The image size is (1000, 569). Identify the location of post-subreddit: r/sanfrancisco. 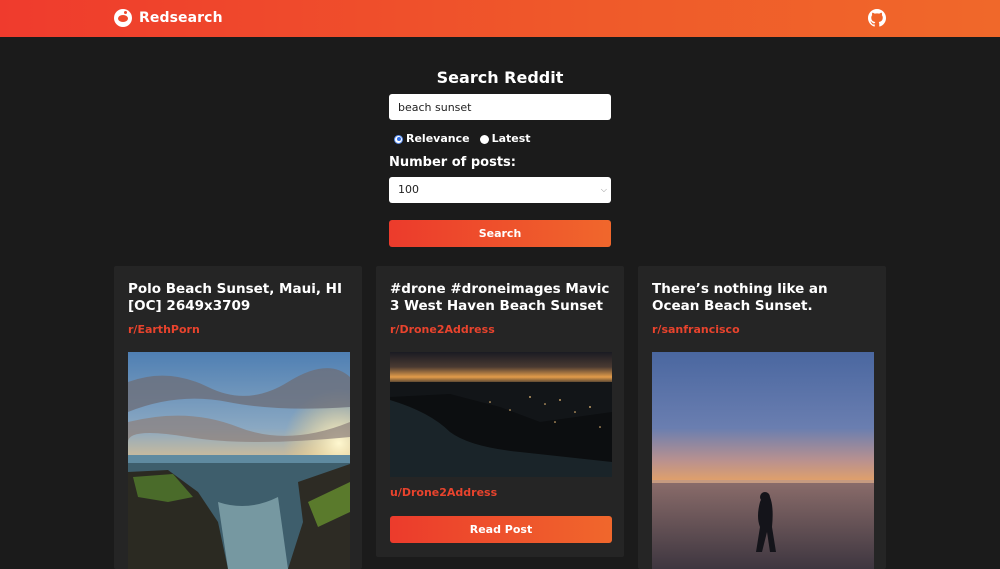
(696, 330).